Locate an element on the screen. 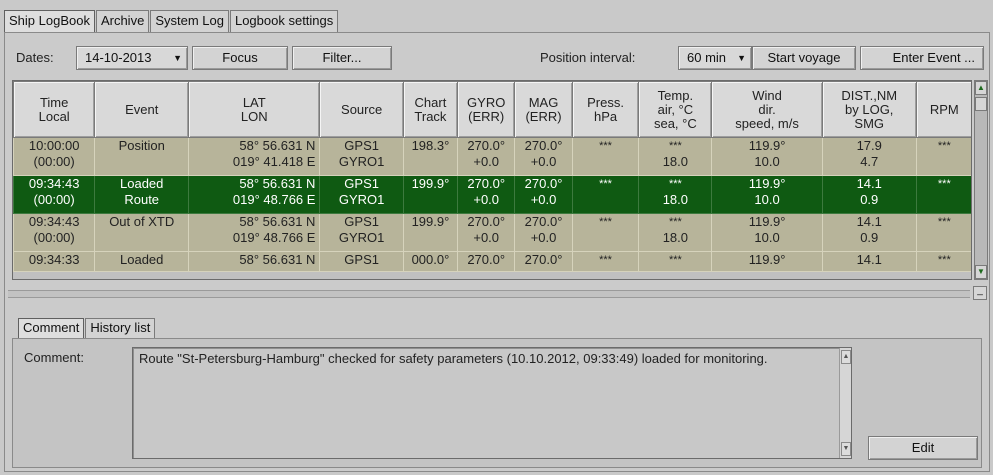  start-voyage-button: Start voyage is located at coordinates (804, 58).